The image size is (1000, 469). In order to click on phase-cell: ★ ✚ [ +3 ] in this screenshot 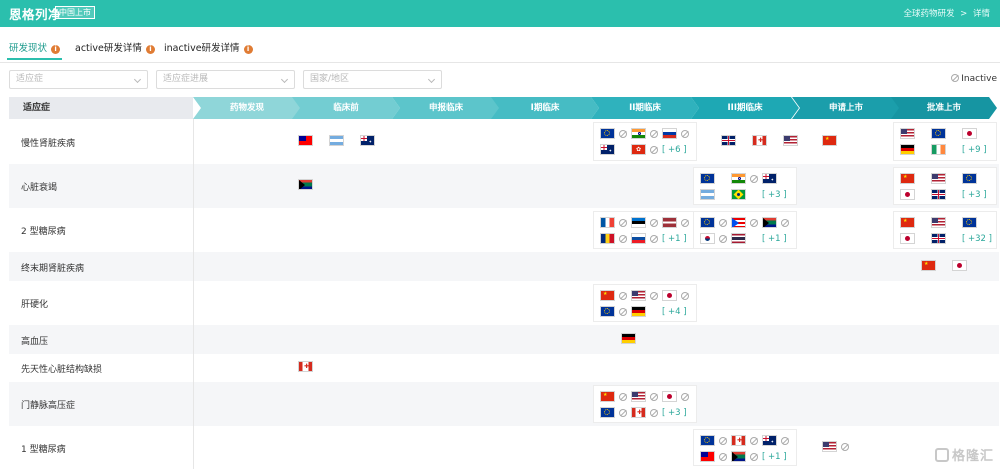, I will do `click(645, 404)`.